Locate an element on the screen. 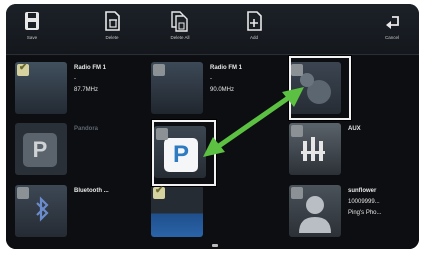 The width and height of the screenshot is (425, 253). save-icon is located at coordinates (32, 21).